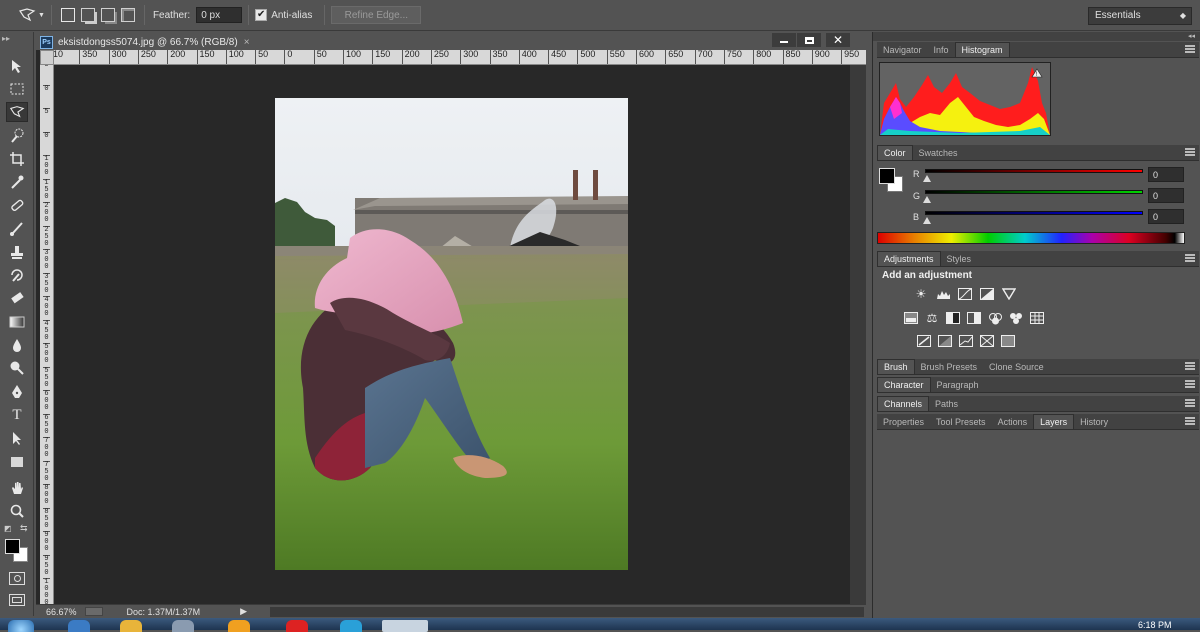 This screenshot has height=632, width=1200. What do you see at coordinates (946, 403) in the screenshot?
I see `tab-paths: Paths` at bounding box center [946, 403].